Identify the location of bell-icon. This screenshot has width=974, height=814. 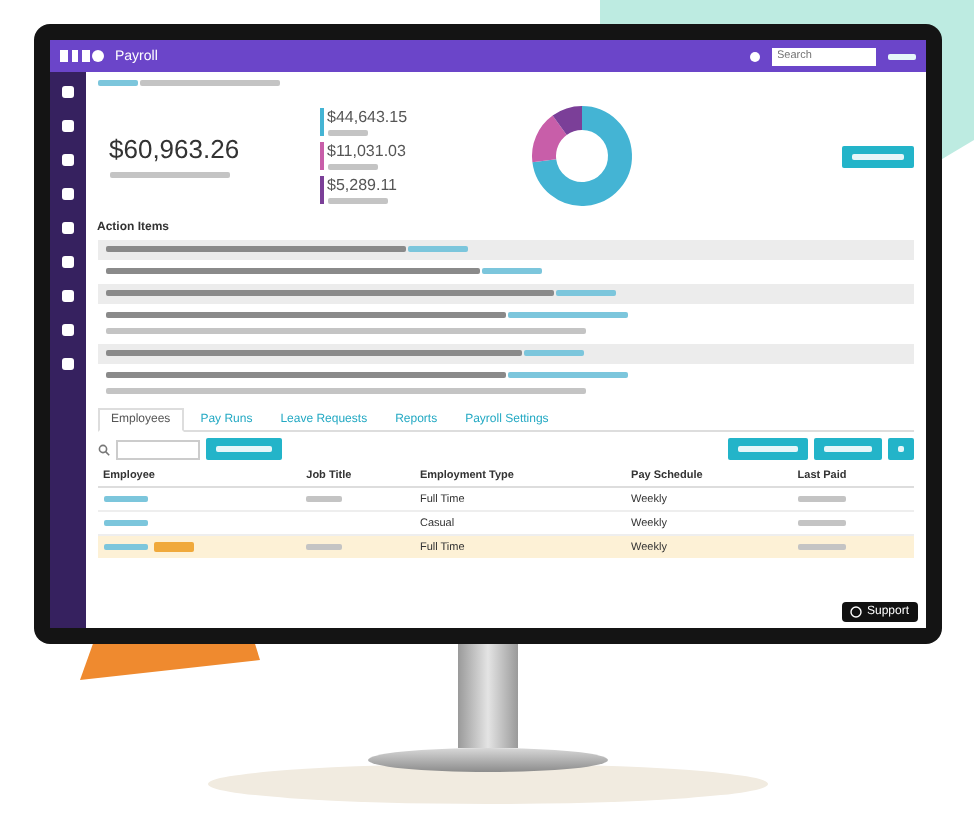
(754, 56).